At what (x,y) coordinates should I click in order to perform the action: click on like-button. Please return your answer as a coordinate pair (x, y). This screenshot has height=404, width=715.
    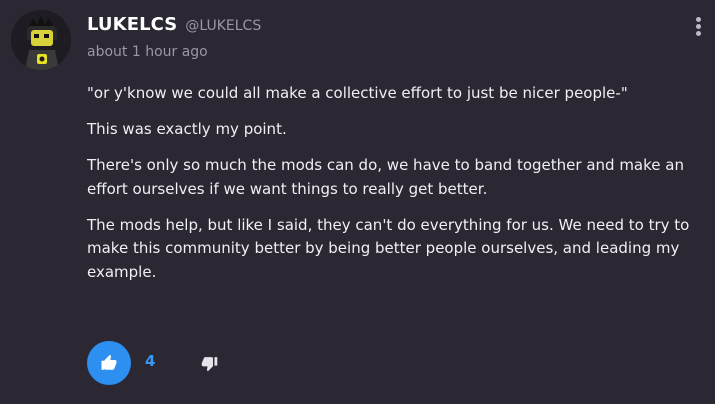
    Looking at the image, I should click on (109, 363).